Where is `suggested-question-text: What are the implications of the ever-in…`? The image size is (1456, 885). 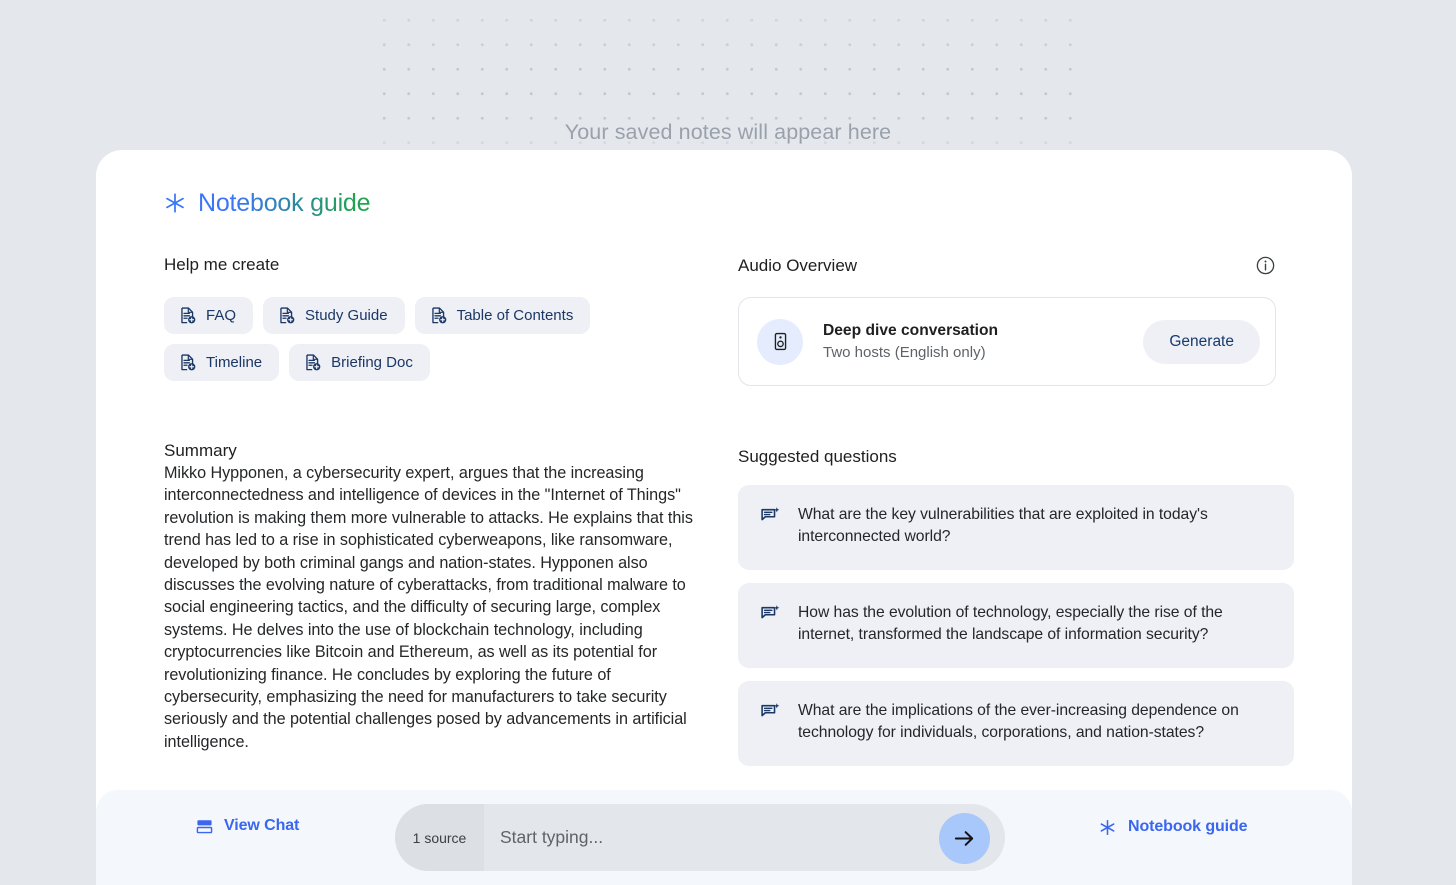 suggested-question-text: What are the implications of the ever-in… is located at coordinates (1018, 721).